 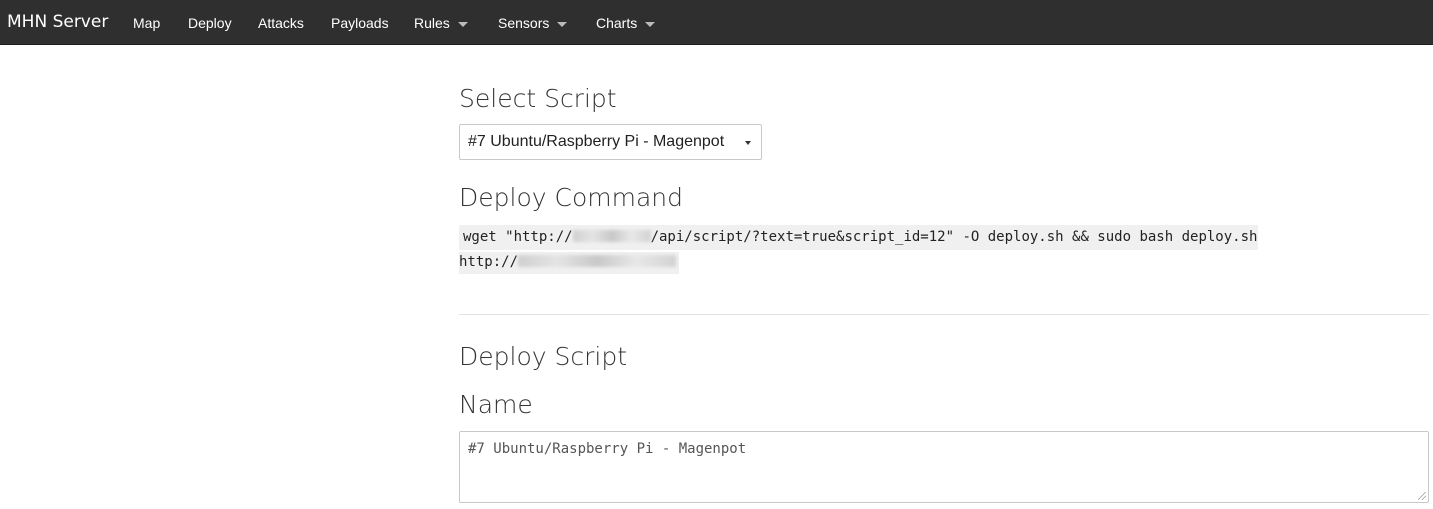 I want to click on script-select: #7 Ubuntu/Raspberry Pi - Magenpot, so click(x=610, y=142).